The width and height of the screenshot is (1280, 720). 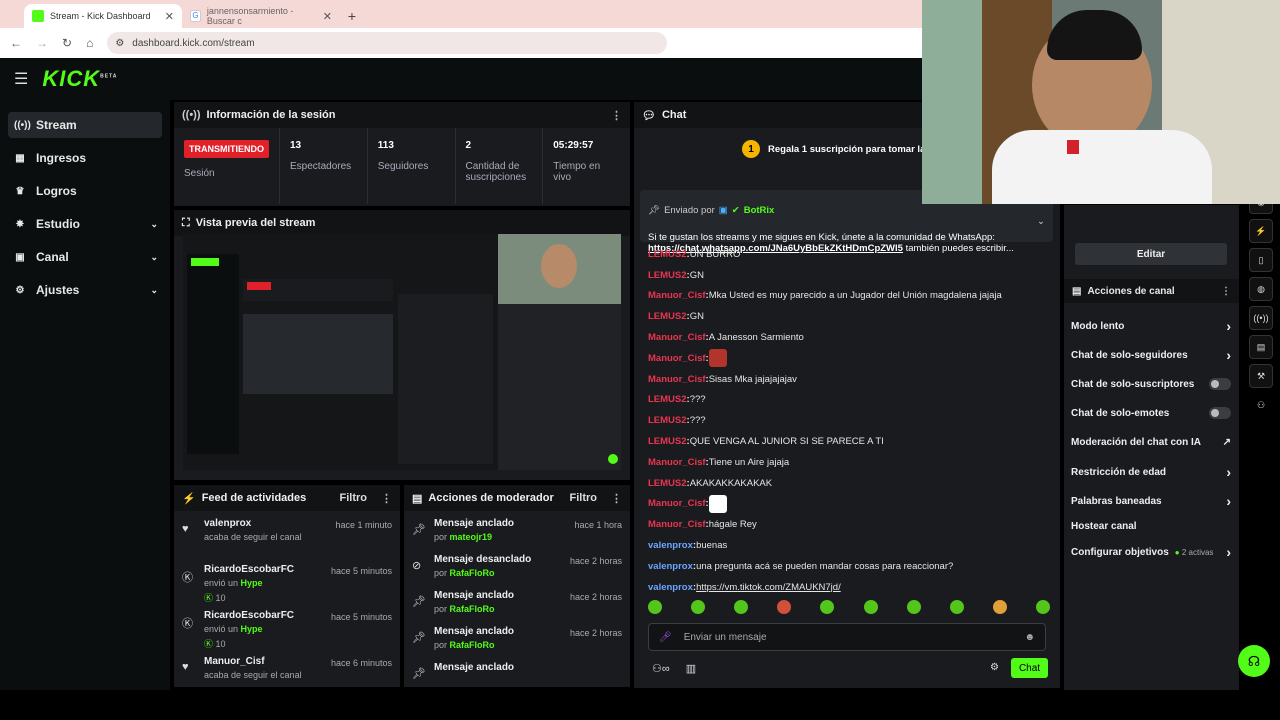 What do you see at coordinates (841, 149) in the screenshot?
I see `gift-sub-banner: 1 Regala 1 suscripción para tomar la po` at bounding box center [841, 149].